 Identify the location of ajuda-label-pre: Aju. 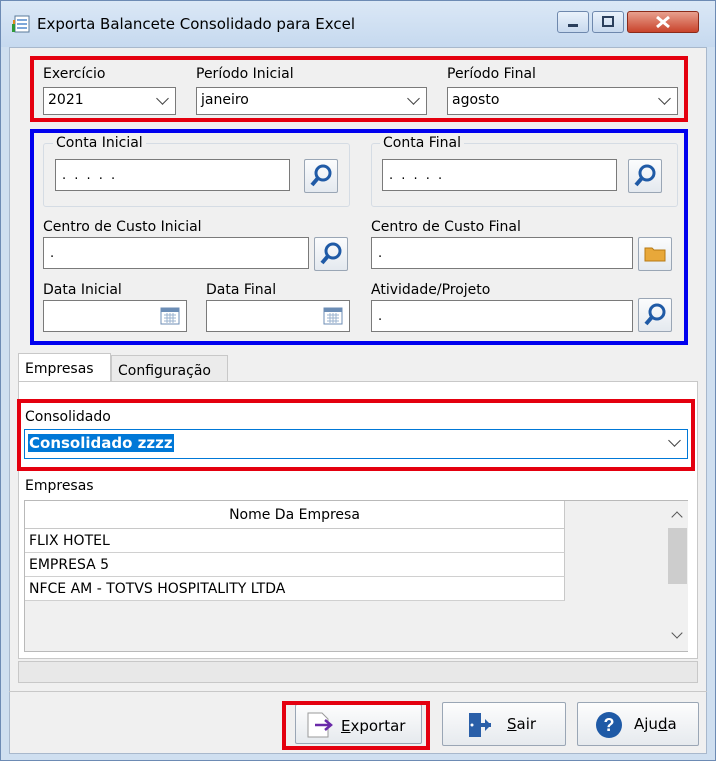
(646, 724).